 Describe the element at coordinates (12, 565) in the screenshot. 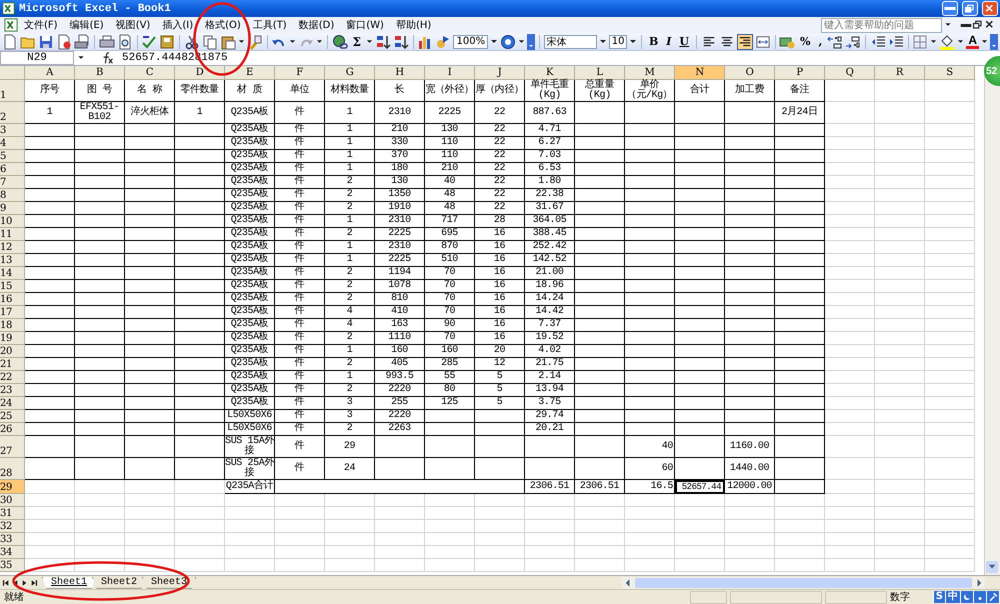

I see `row-header: 35` at that location.